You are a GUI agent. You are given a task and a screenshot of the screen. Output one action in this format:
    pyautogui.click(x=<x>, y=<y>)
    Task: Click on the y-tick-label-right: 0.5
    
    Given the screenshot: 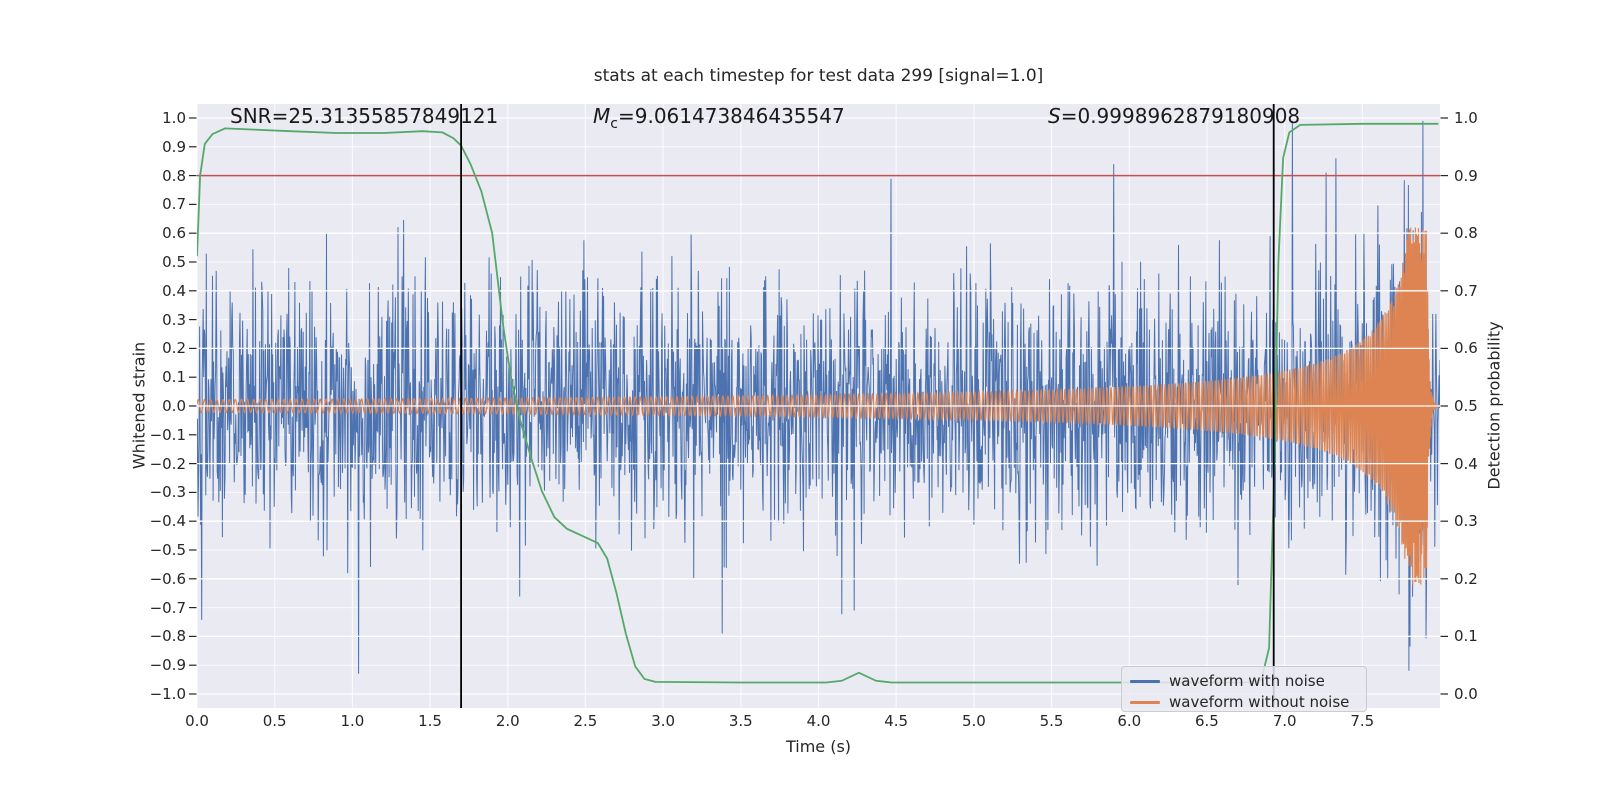 What is the action you would take?
    pyautogui.click(x=1466, y=406)
    